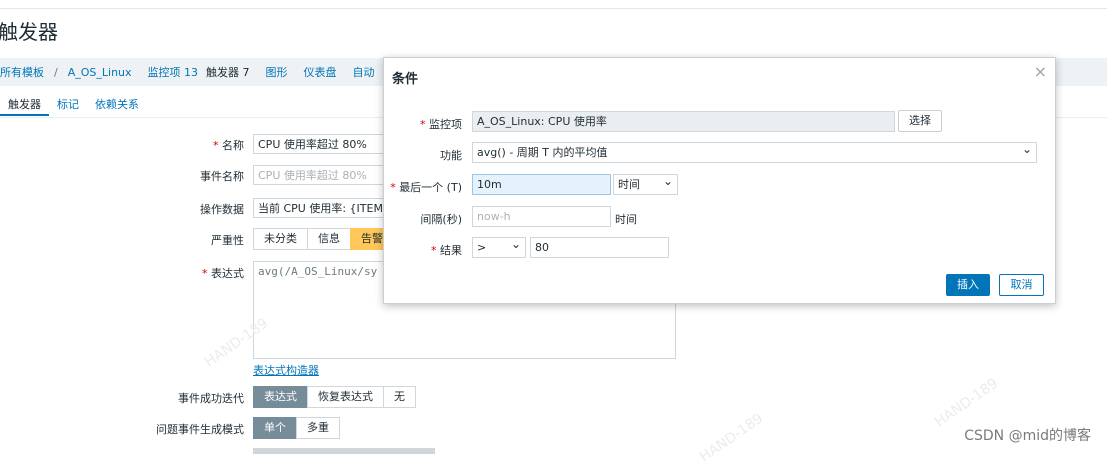 The image size is (1107, 466). I want to click on select-button: 选择, so click(920, 121).